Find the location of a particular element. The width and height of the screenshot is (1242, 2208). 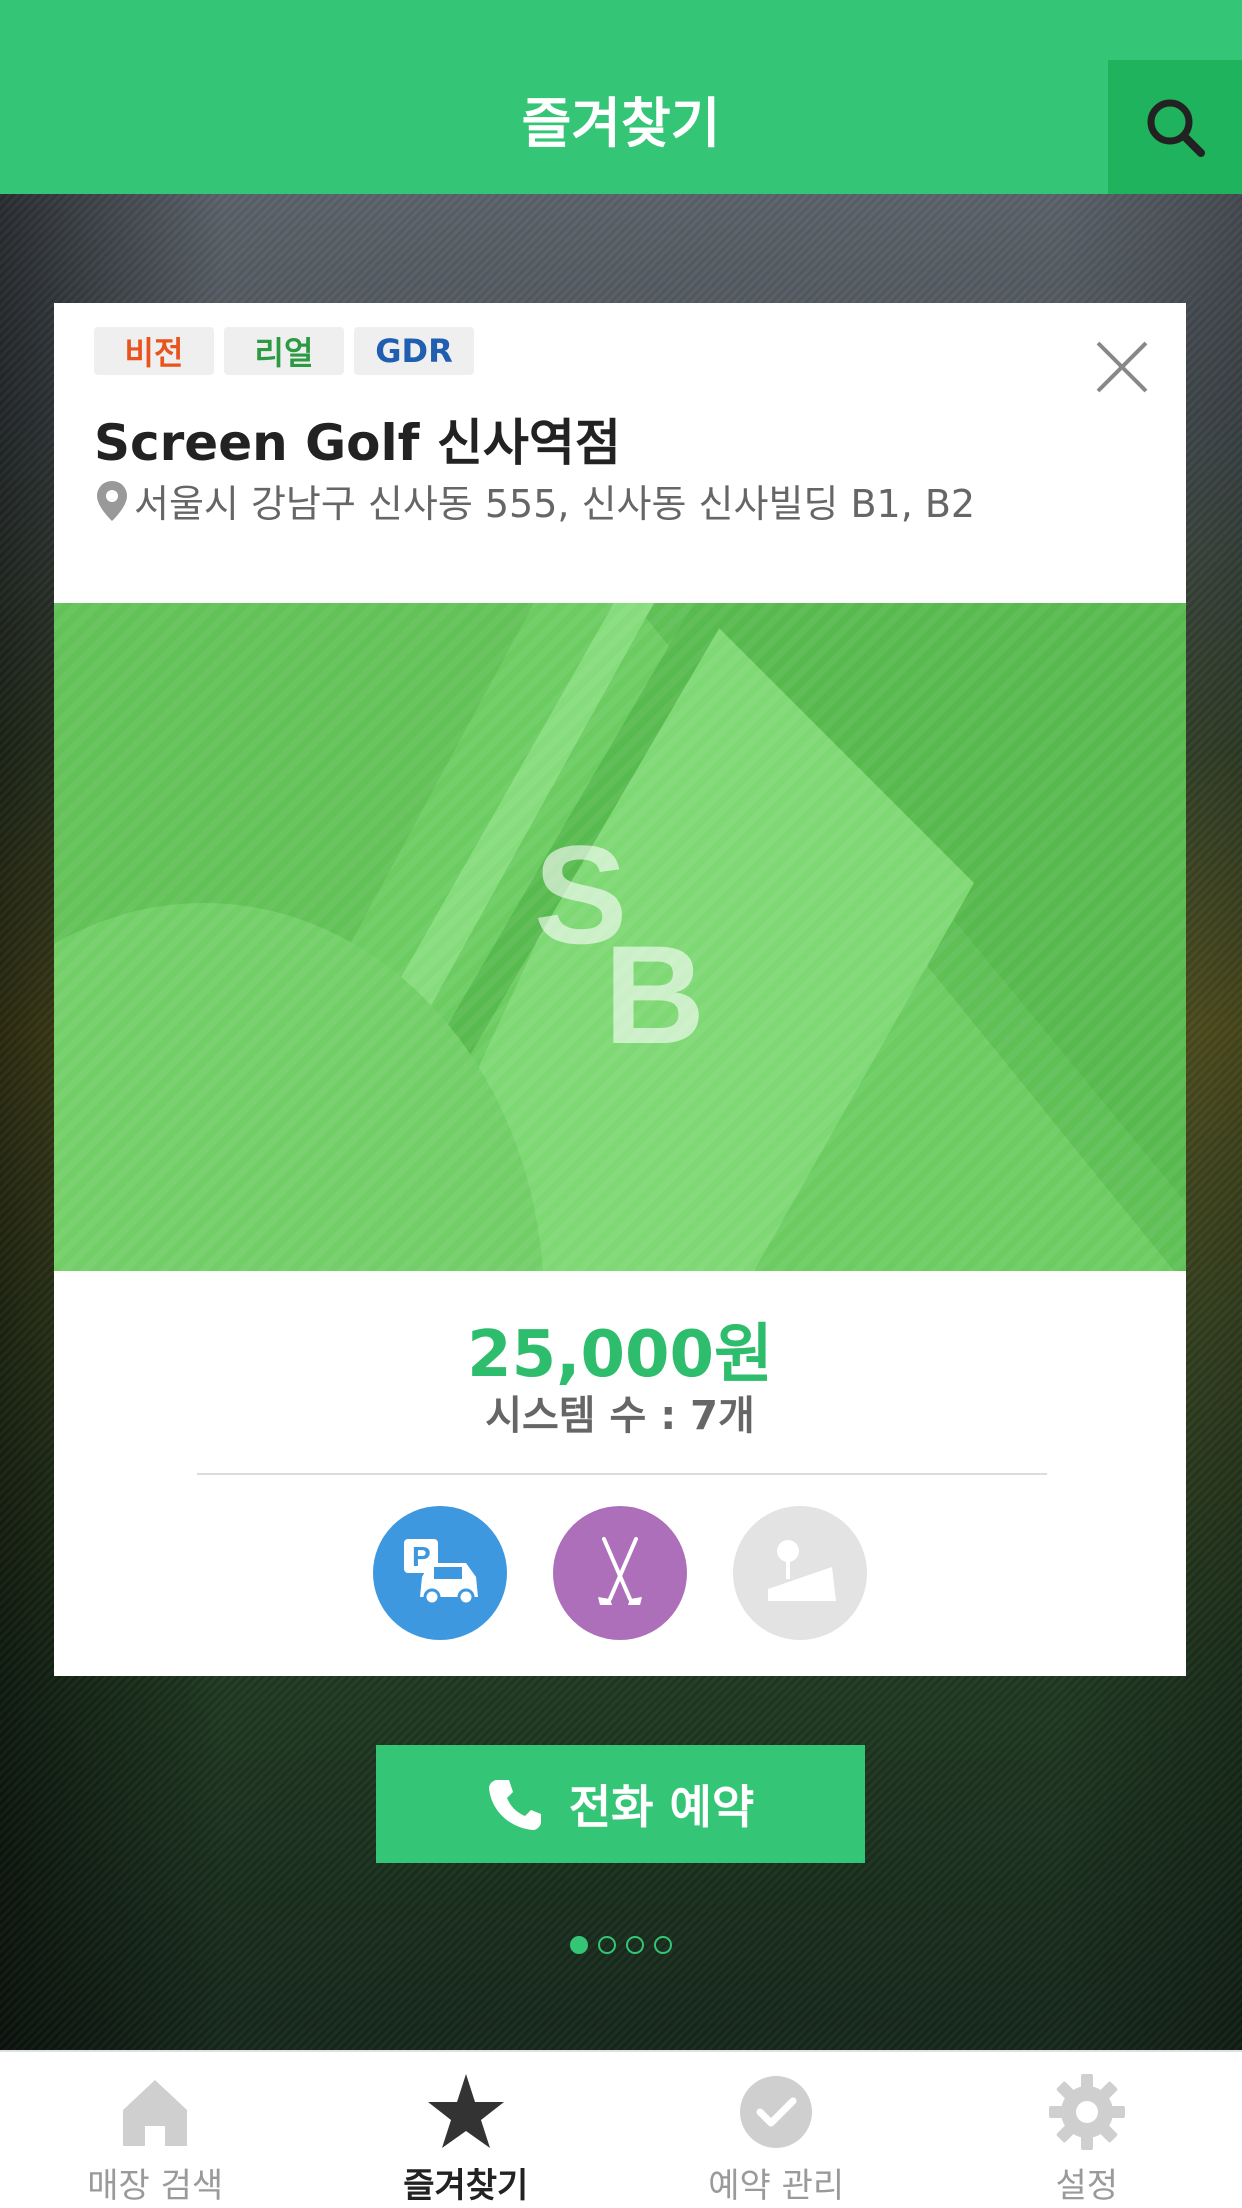

tab-label: 설정 is located at coordinates (1087, 2186).